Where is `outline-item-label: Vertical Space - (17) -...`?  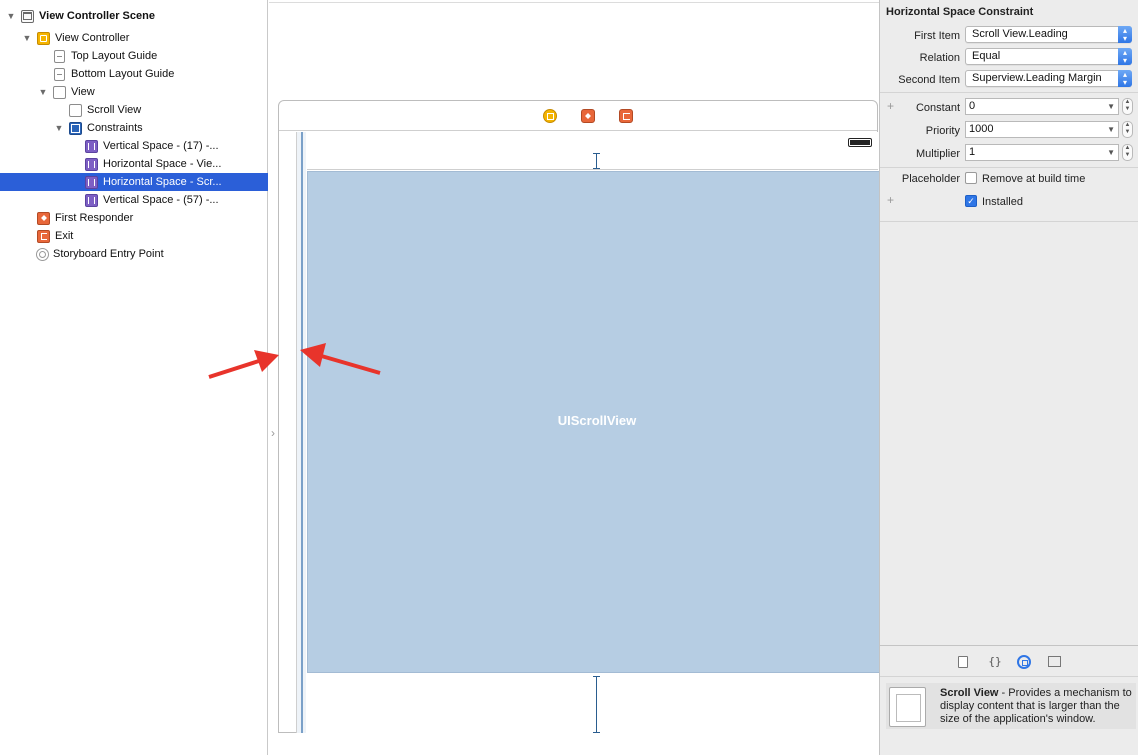 outline-item-label: Vertical Space - (17) -... is located at coordinates (161, 146).